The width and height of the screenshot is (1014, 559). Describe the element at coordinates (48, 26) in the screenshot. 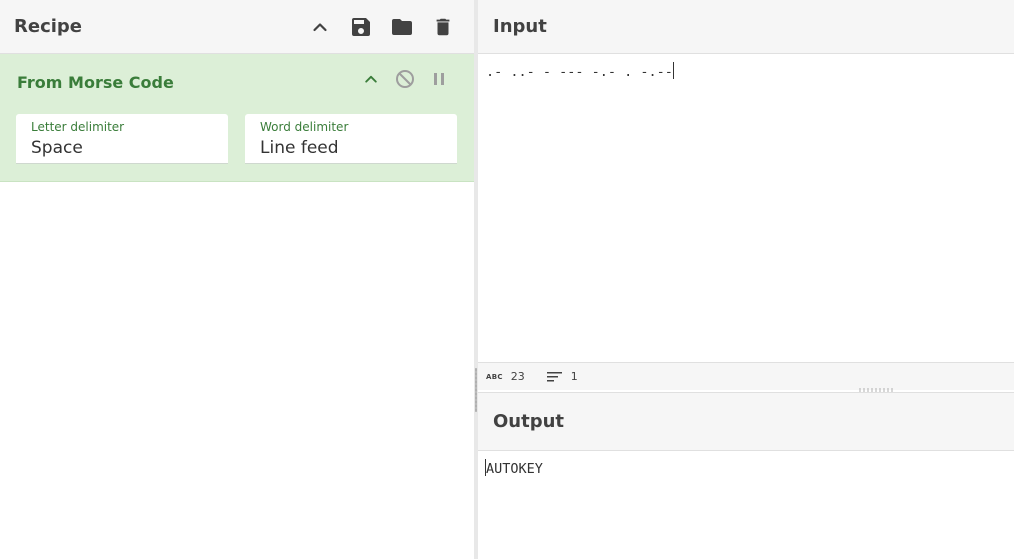

I see `recipe-title: Recipe` at that location.